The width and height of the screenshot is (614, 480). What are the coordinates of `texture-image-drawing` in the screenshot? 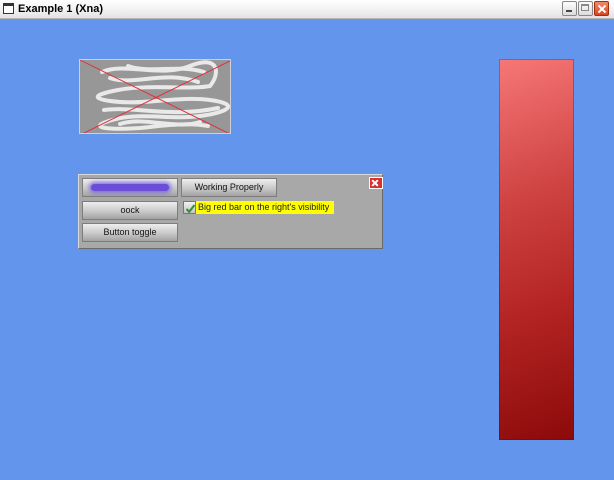 It's located at (155, 96).